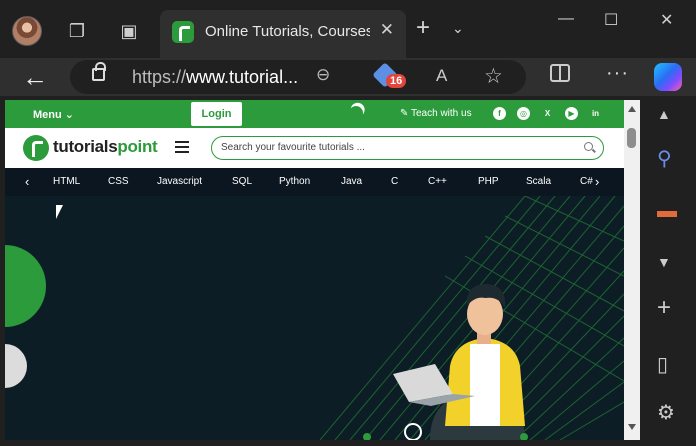 This screenshot has height=446, width=696. Describe the element at coordinates (436, 113) in the screenshot. I see `teach-with-us-link: ✎ Teach with us` at that location.